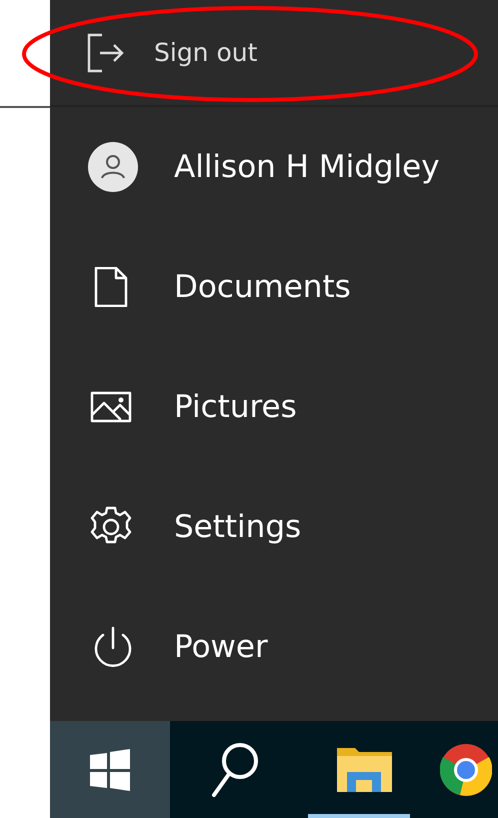 The image size is (498, 818). I want to click on menu-item: Pictures, so click(274, 407).